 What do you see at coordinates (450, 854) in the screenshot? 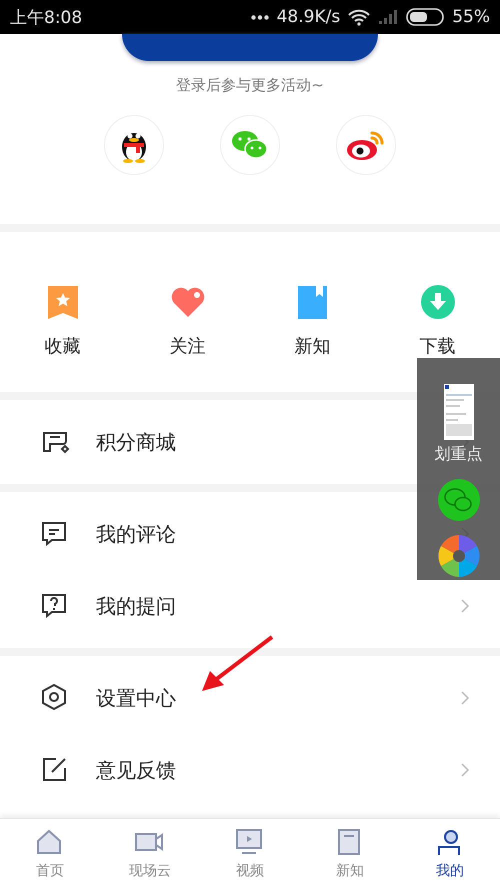
I see `nav-tab: 我的` at bounding box center [450, 854].